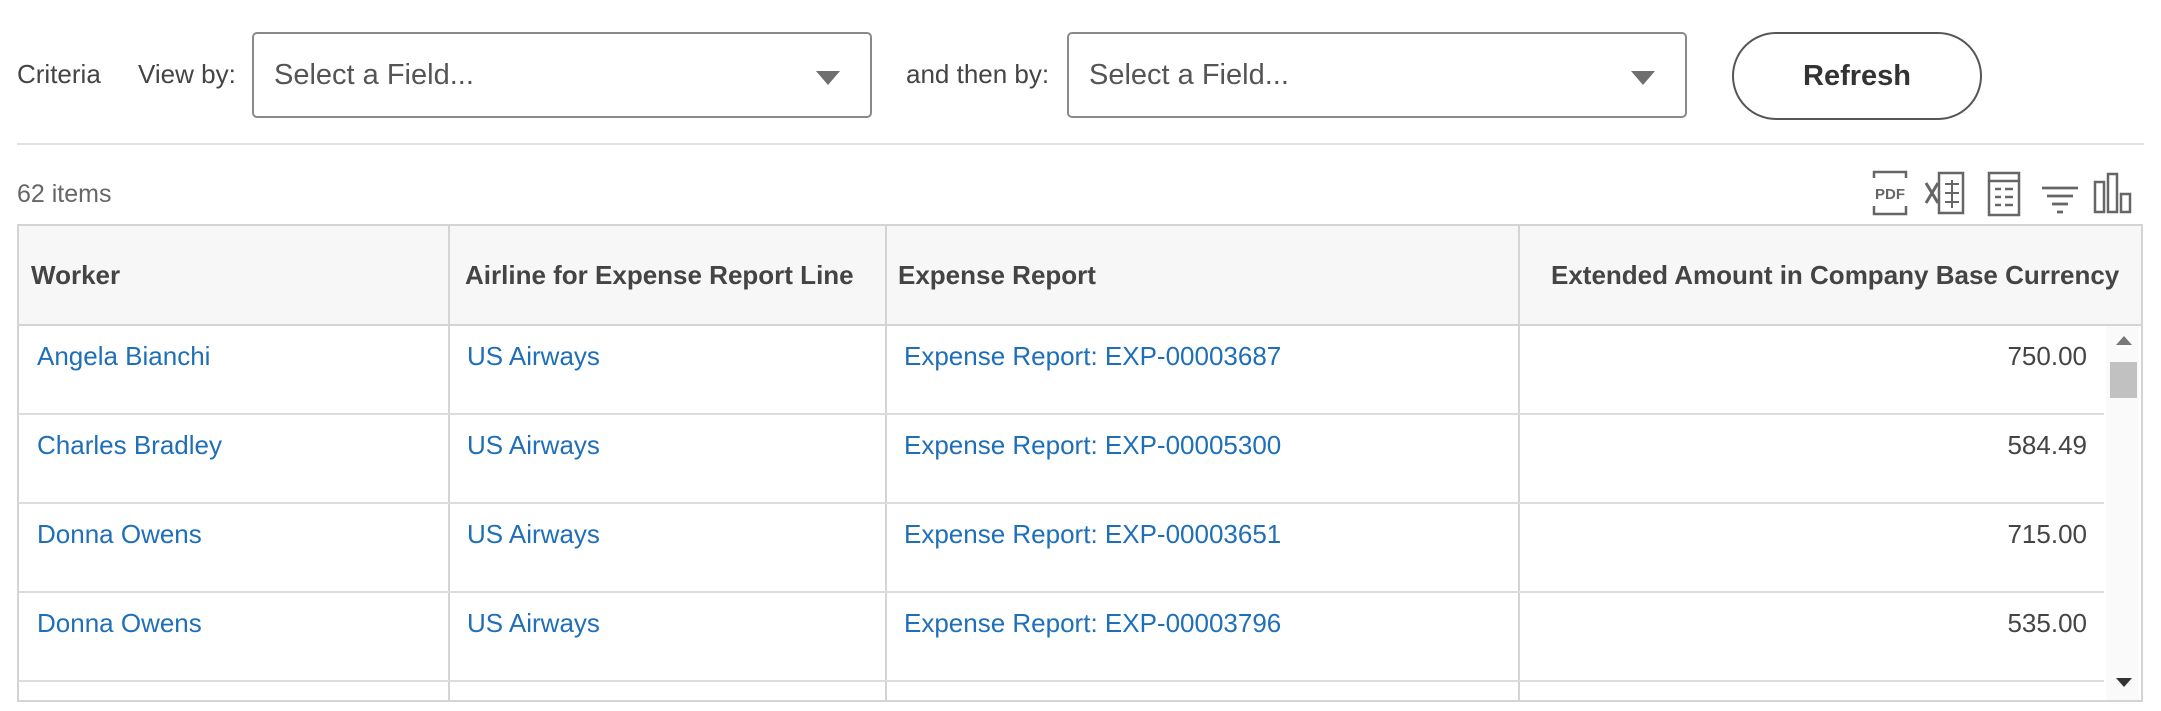 Image resolution: width=2161 pixels, height=711 pixels. What do you see at coordinates (1835, 275) in the screenshot?
I see `column-header-extended-amount: Extended Amount in Company Base Currency` at bounding box center [1835, 275].